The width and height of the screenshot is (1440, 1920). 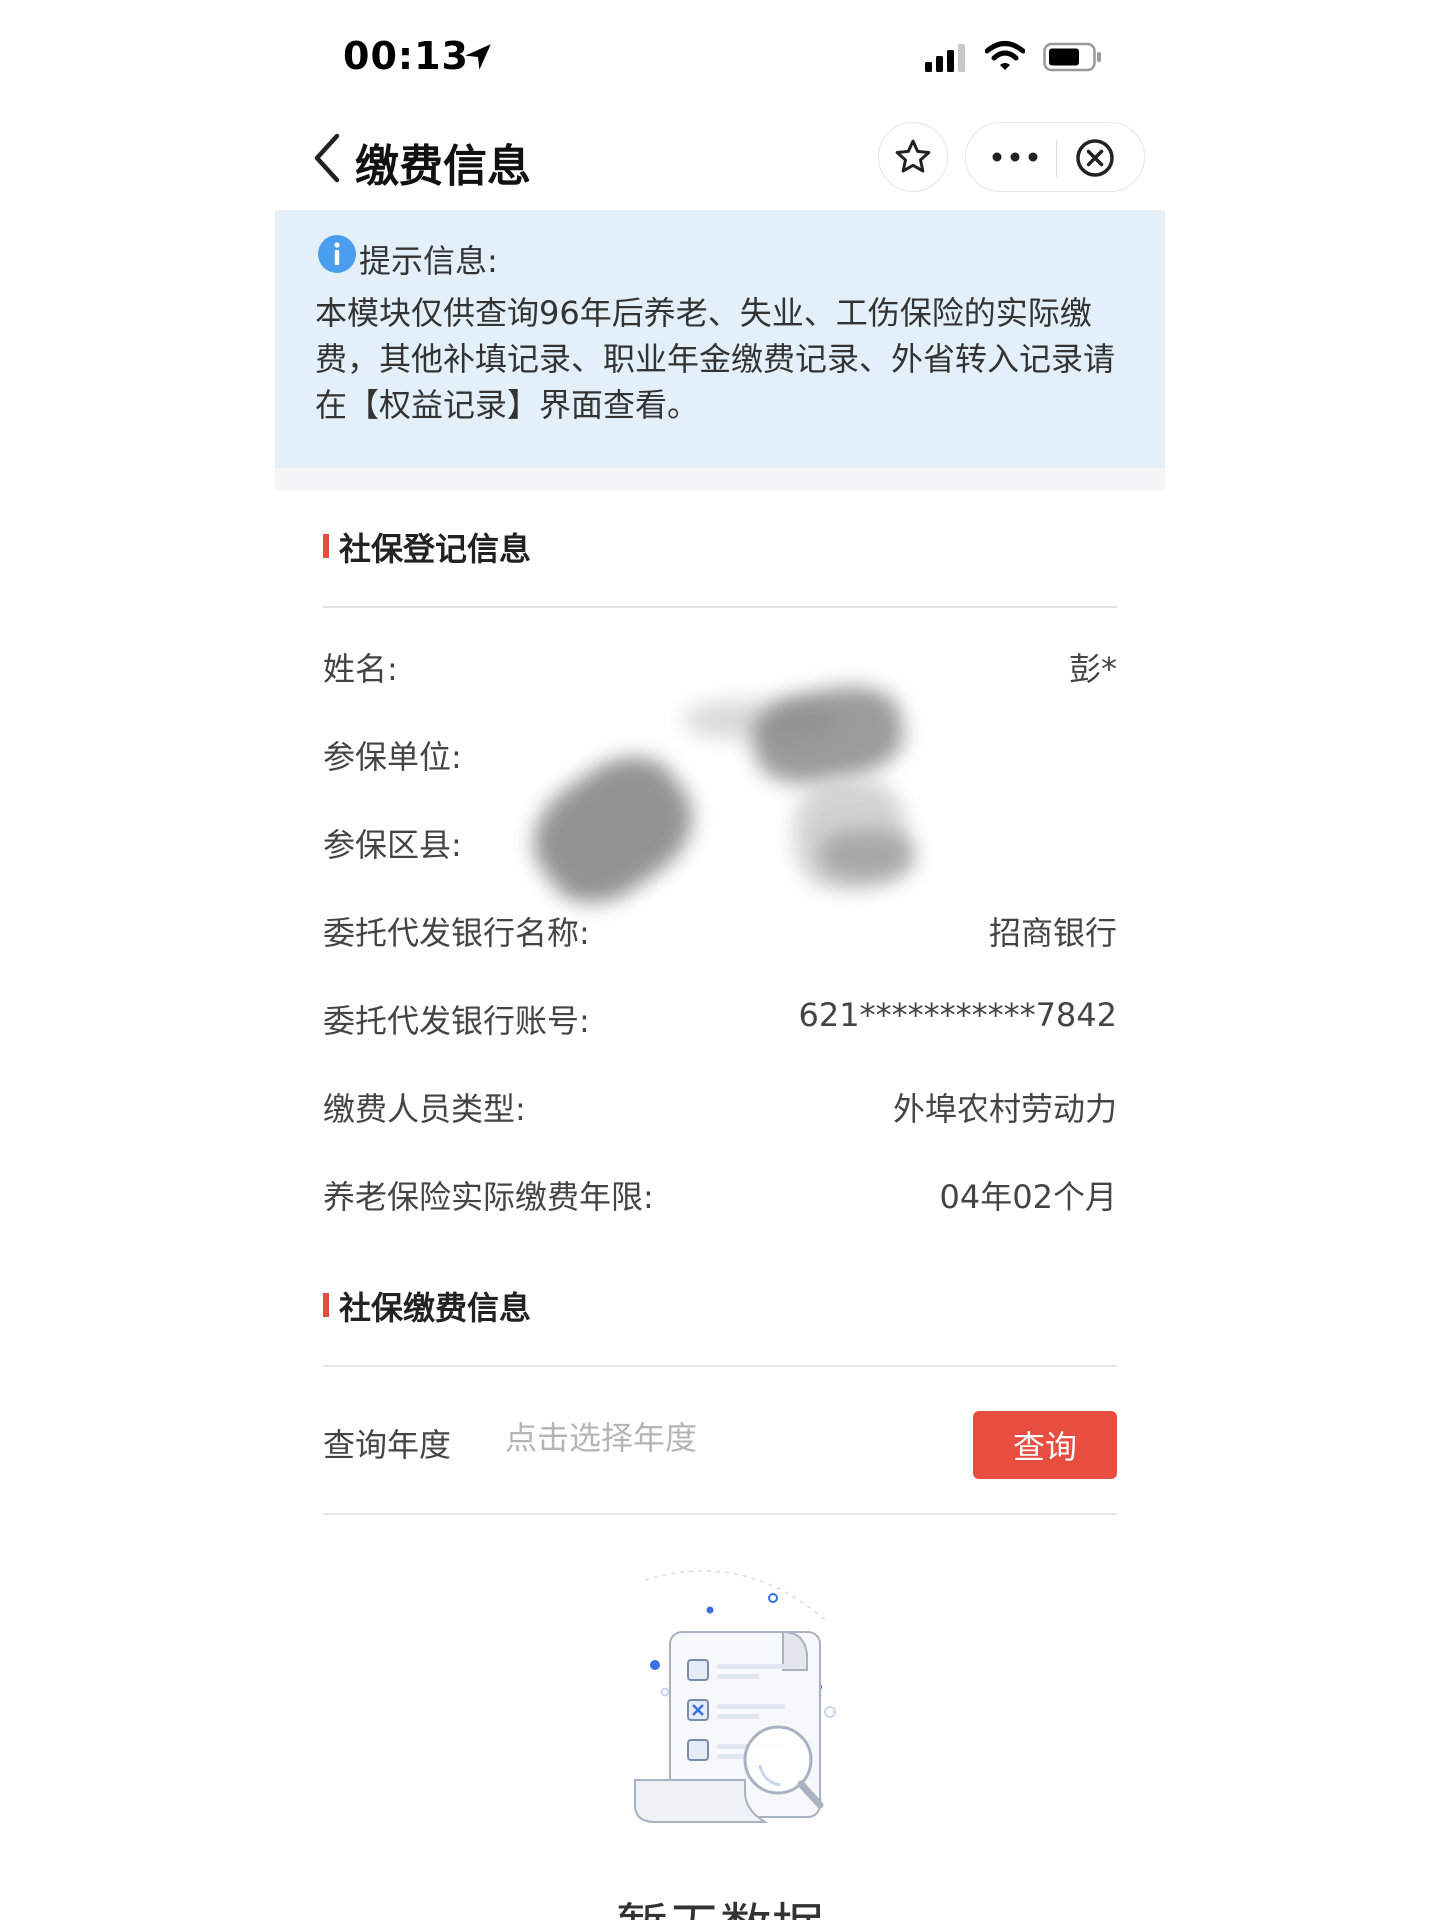 What do you see at coordinates (392, 845) in the screenshot?
I see `info-label: 参保区县:` at bounding box center [392, 845].